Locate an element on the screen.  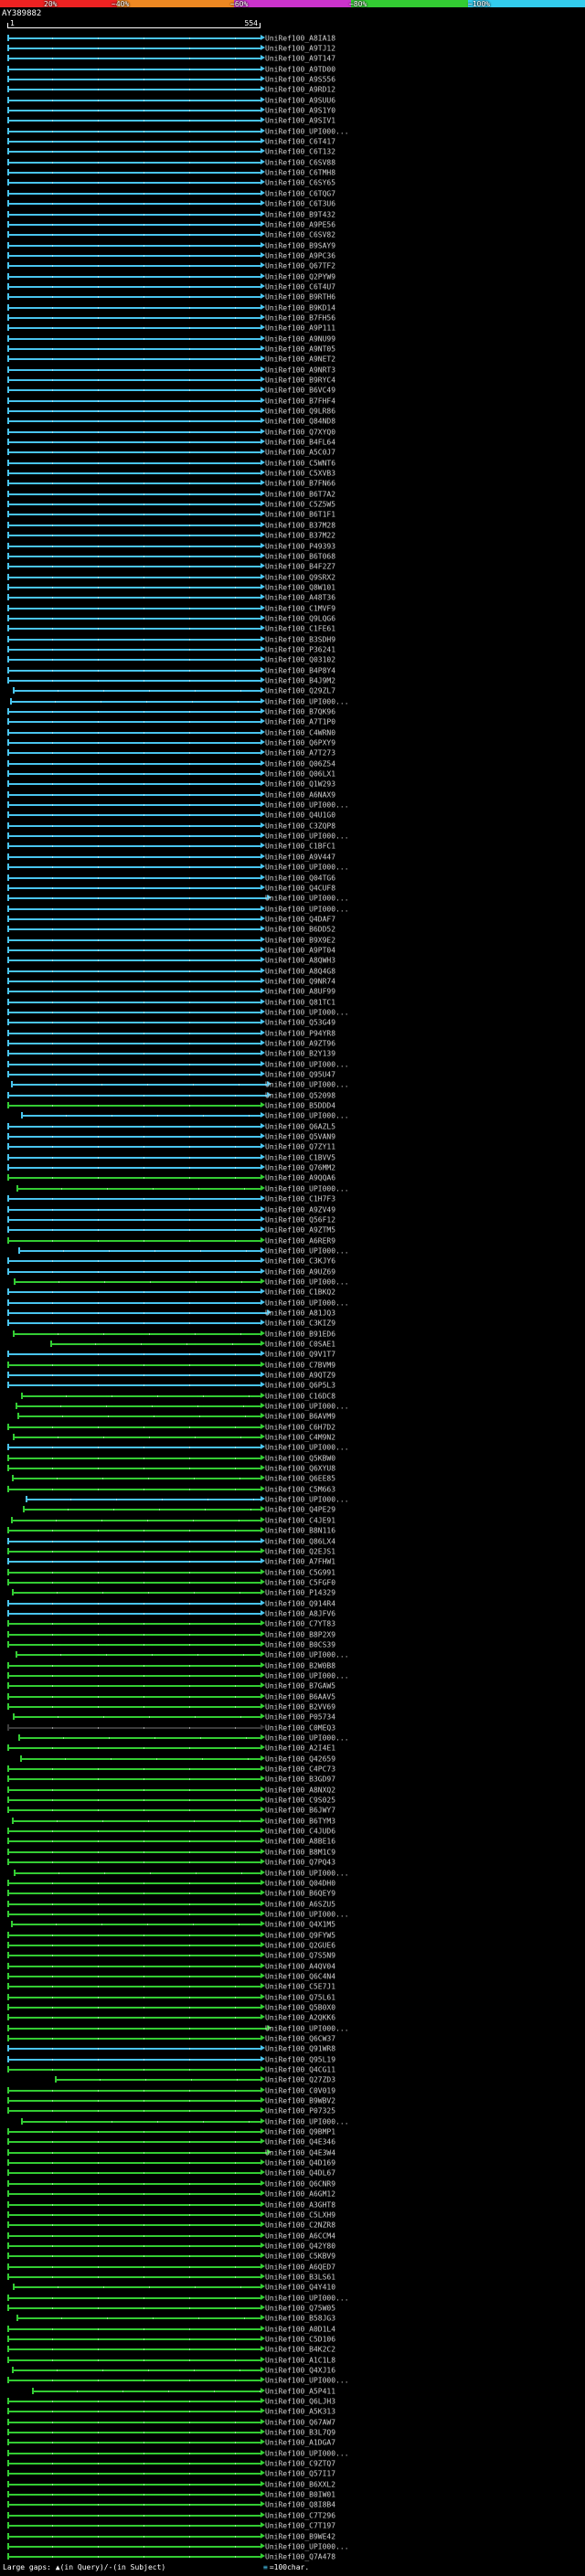
hit-label: UniRef100_A9ZV49 is located at coordinates (300, 1209).